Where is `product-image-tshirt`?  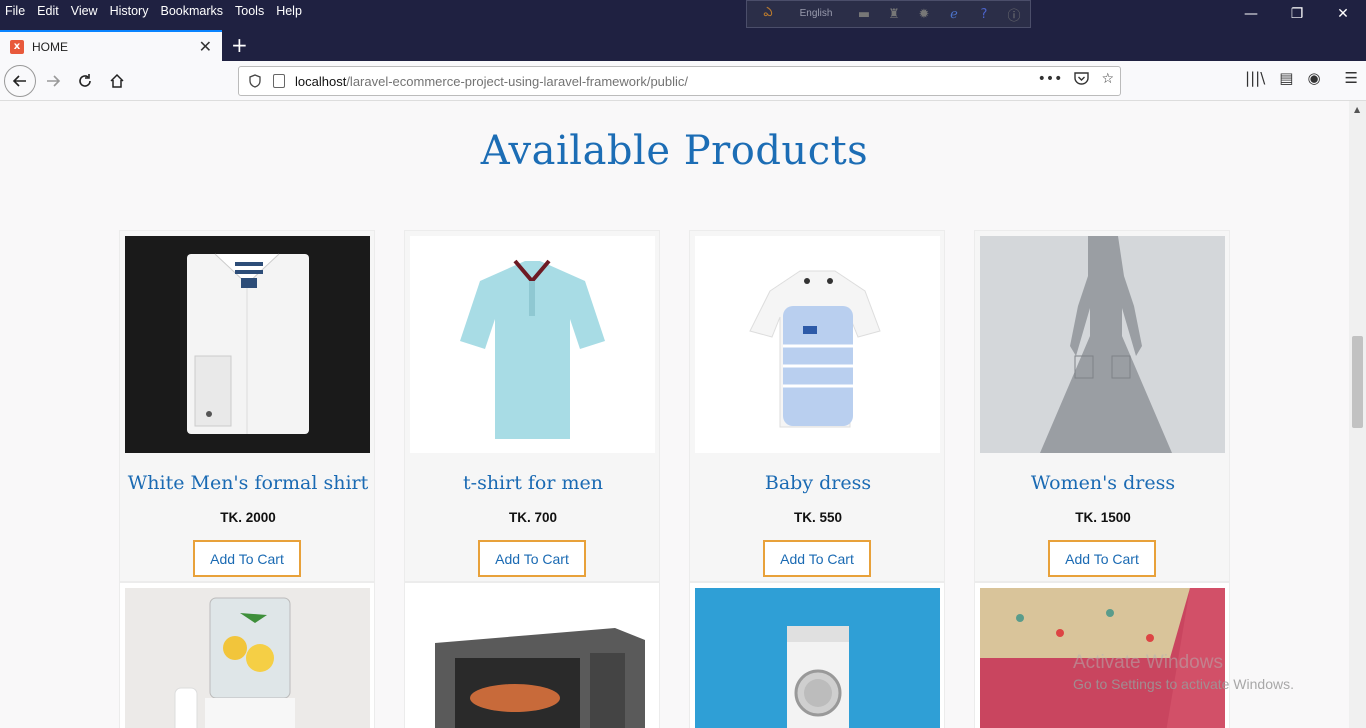
product-image-tshirt is located at coordinates (532, 344).